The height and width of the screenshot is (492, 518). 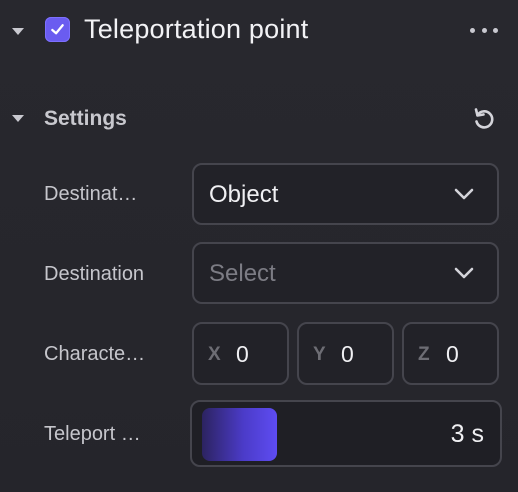 I want to click on destination-type-select: Object, so click(x=345, y=194).